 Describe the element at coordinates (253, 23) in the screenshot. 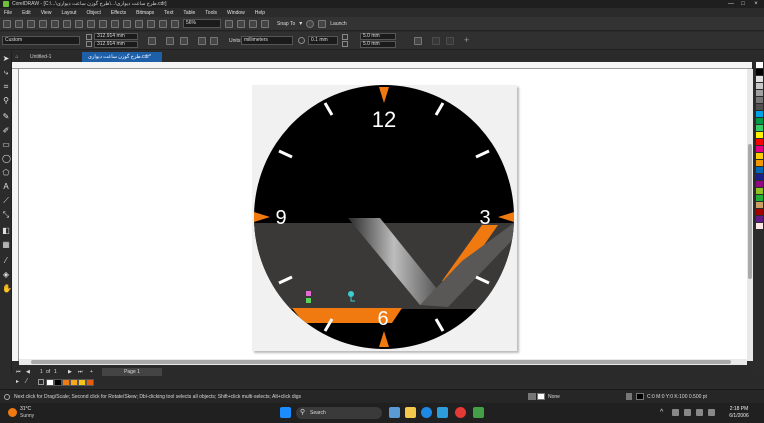

I see `show-grid-icon` at that location.